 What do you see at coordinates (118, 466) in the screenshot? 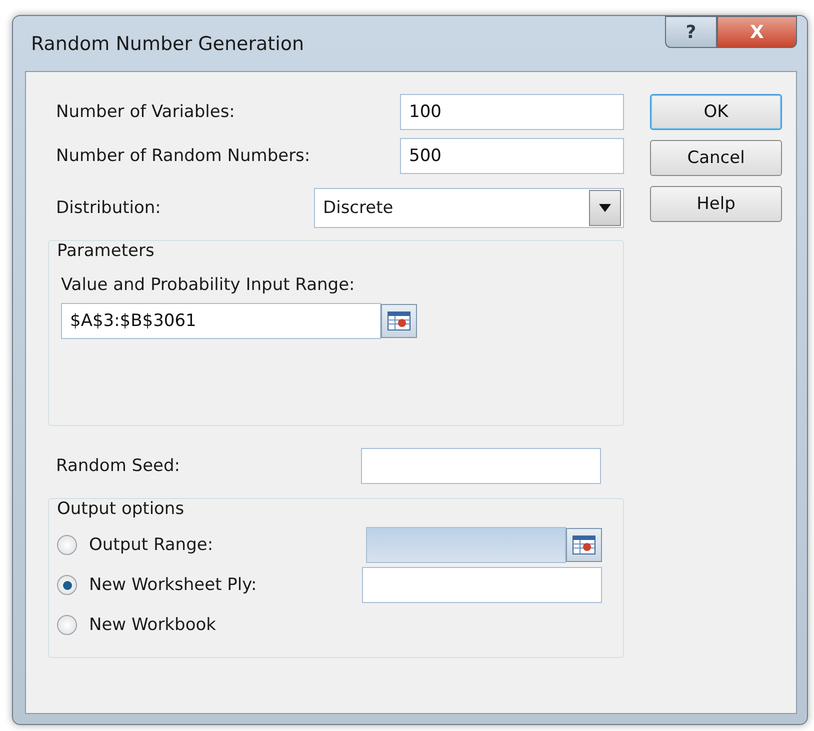
I see `random-seed-label: Random Seed:` at bounding box center [118, 466].